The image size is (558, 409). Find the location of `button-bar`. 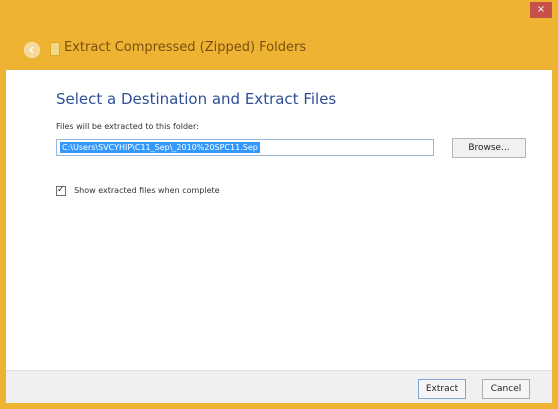

button-bar is located at coordinates (279, 386).